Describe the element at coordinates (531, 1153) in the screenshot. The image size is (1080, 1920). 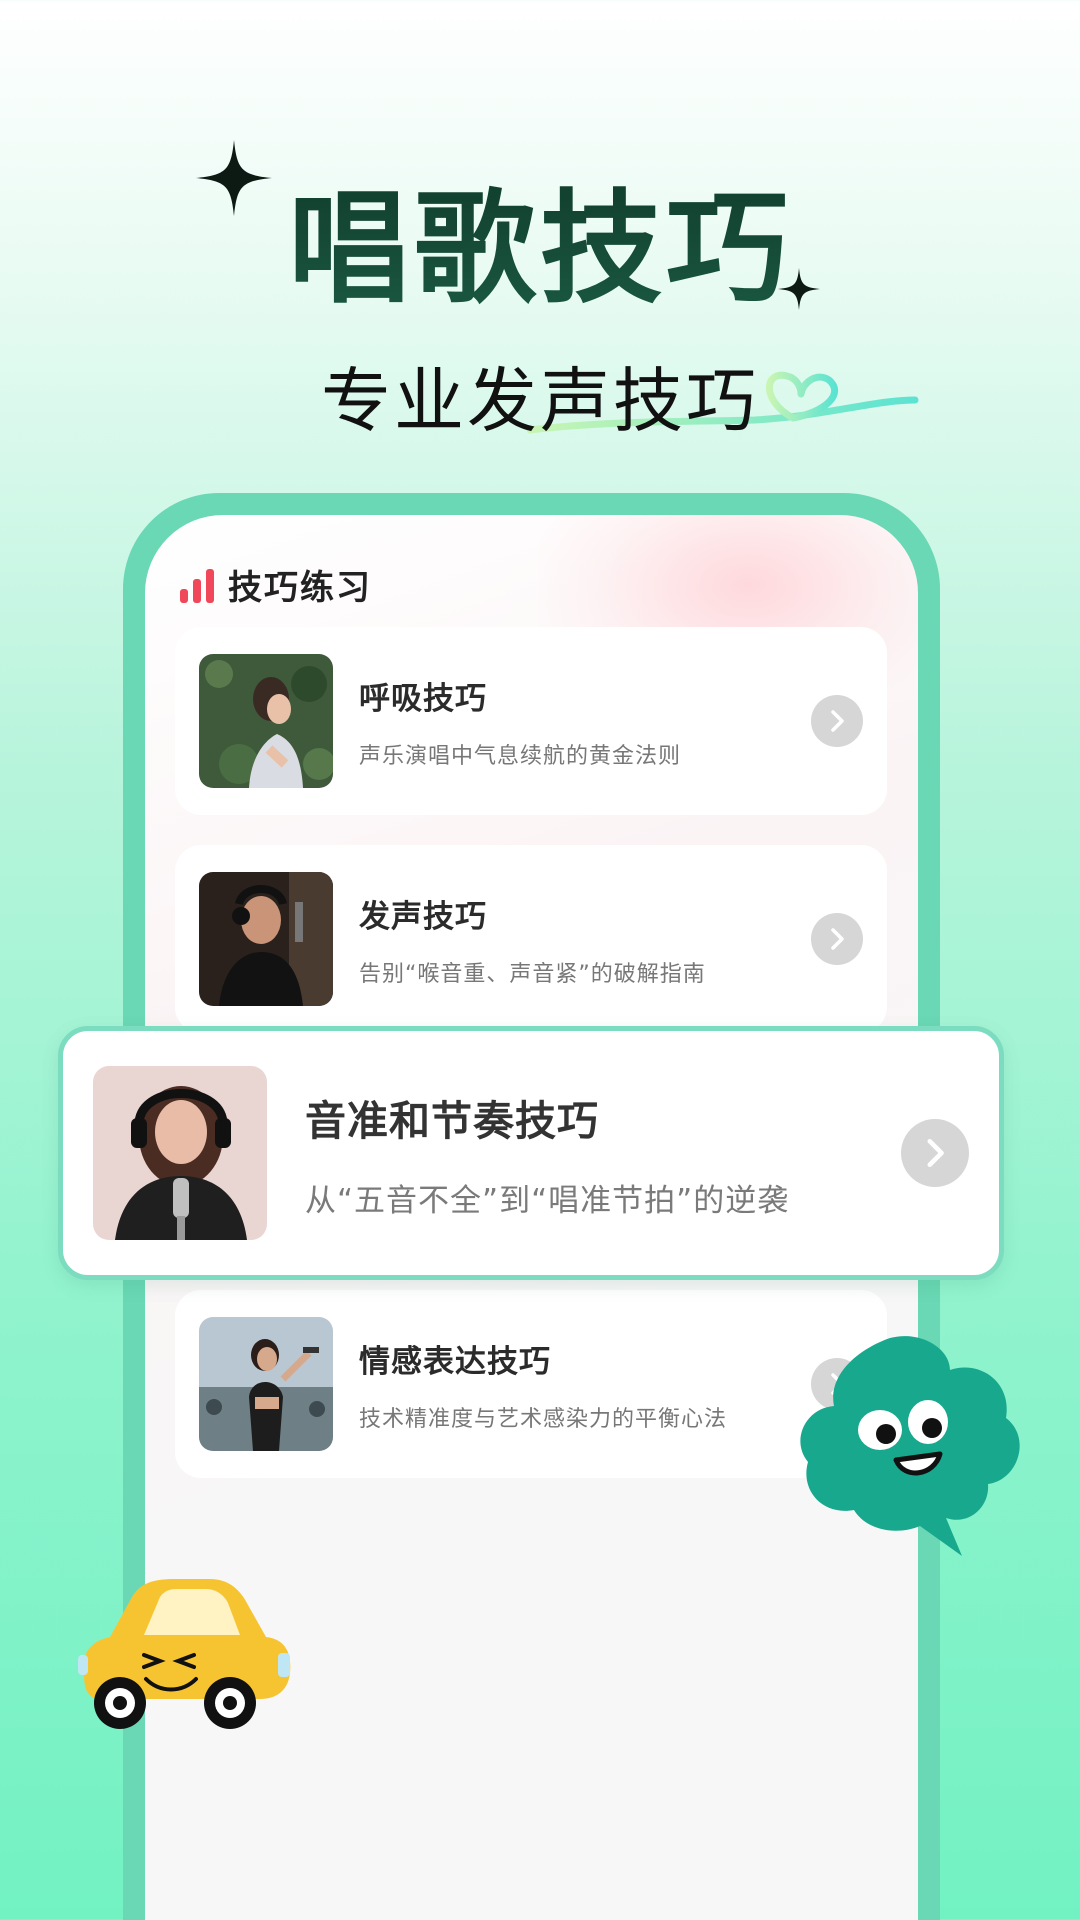
I see `list-item-pitch-rhythm: 音准和节奏技巧 从“五音不全”到“唱准节拍”的逆袭` at that location.